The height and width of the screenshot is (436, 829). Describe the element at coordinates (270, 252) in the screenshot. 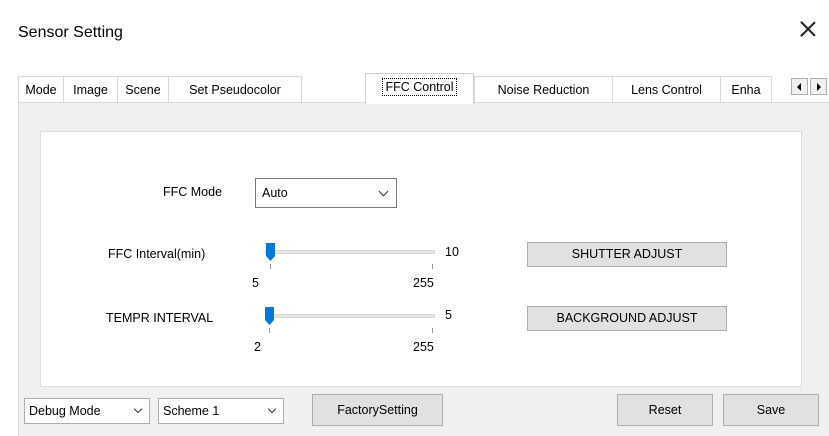

I see `ffc-interval-slider-thumb` at that location.